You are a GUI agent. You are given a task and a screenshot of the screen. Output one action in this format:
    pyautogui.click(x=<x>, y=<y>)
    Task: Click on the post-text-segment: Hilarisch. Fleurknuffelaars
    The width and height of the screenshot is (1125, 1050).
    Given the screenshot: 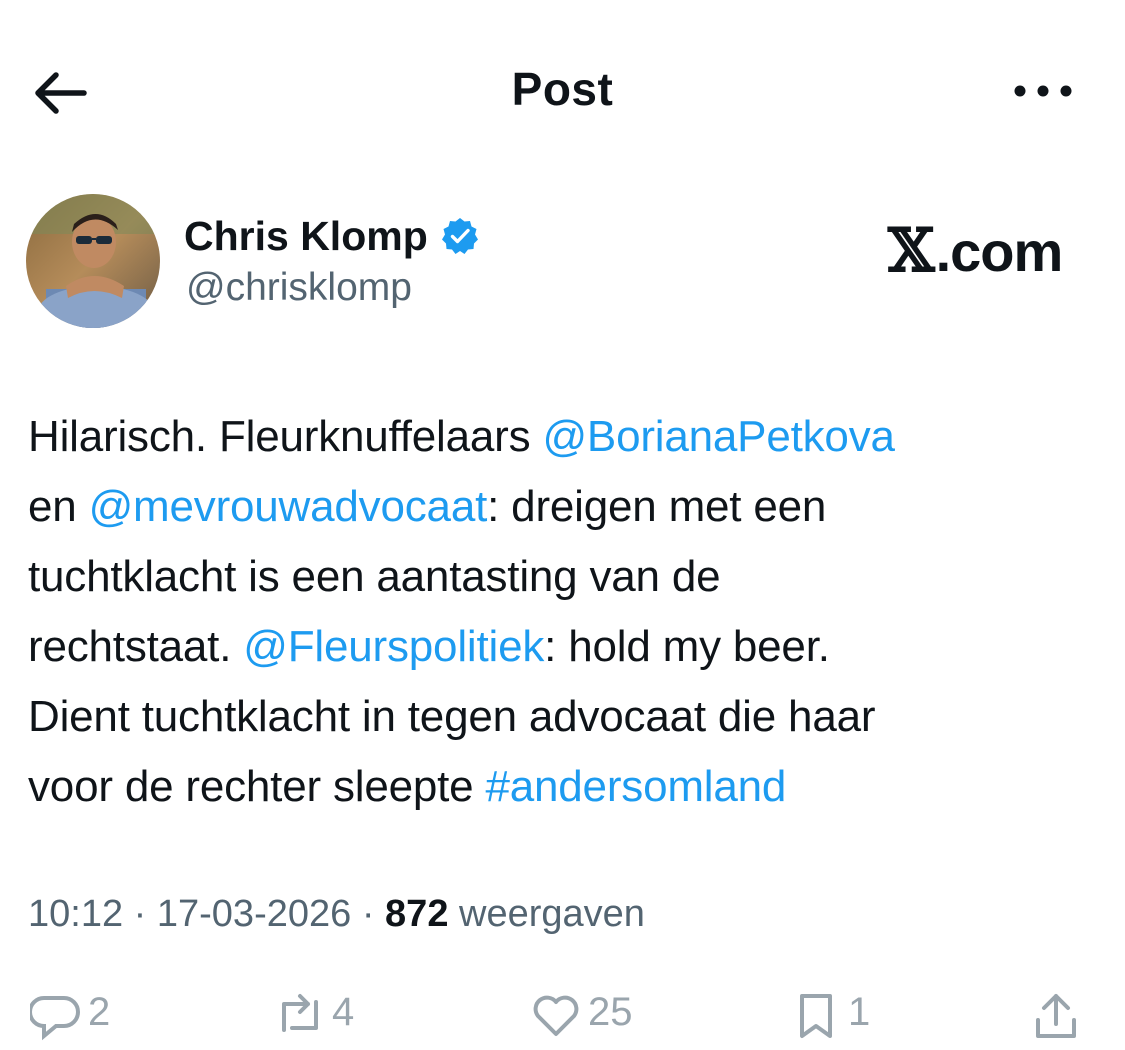 What is the action you would take?
    pyautogui.click(x=285, y=436)
    